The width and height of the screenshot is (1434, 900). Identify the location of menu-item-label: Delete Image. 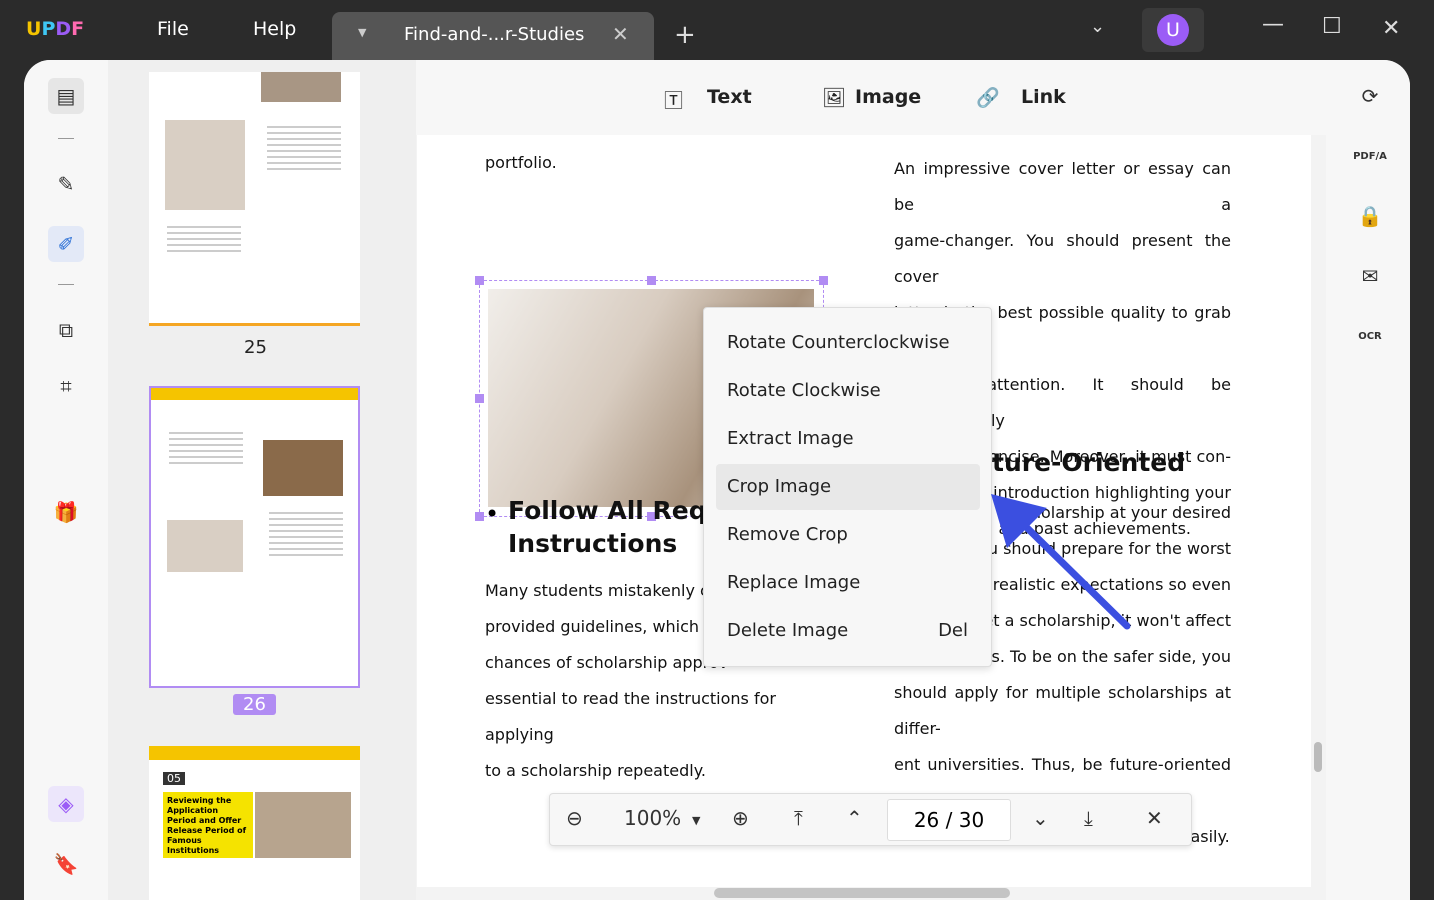
(788, 630).